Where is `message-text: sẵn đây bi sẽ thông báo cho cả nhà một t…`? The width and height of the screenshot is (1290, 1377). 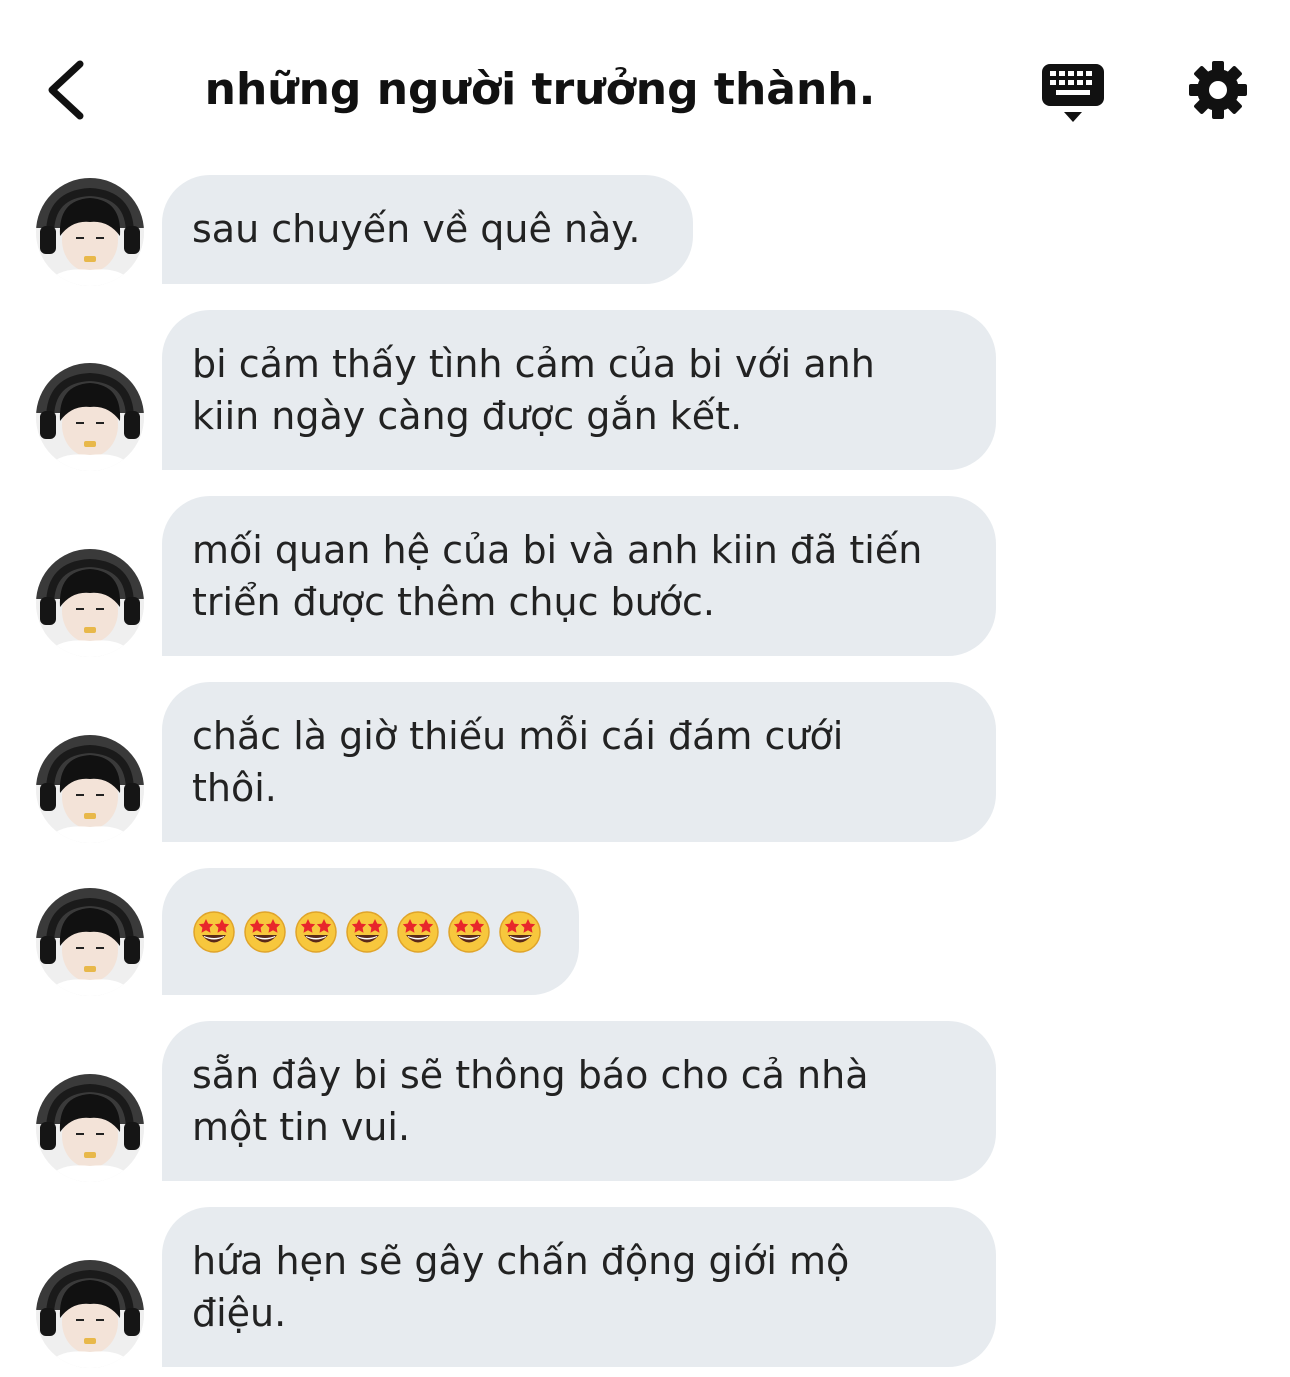
message-text: sẵn đây bi sẽ thông báo cho cả nhà một t… is located at coordinates (530, 1101).